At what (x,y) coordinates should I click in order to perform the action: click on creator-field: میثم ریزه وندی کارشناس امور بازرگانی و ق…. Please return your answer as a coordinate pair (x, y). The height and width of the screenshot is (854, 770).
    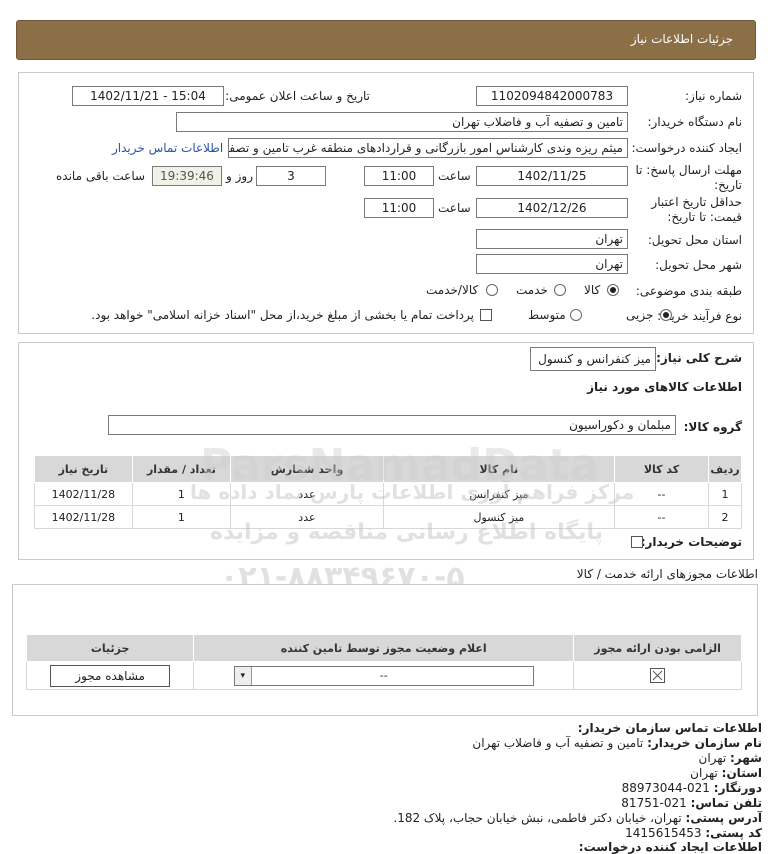
    Looking at the image, I should click on (428, 148).